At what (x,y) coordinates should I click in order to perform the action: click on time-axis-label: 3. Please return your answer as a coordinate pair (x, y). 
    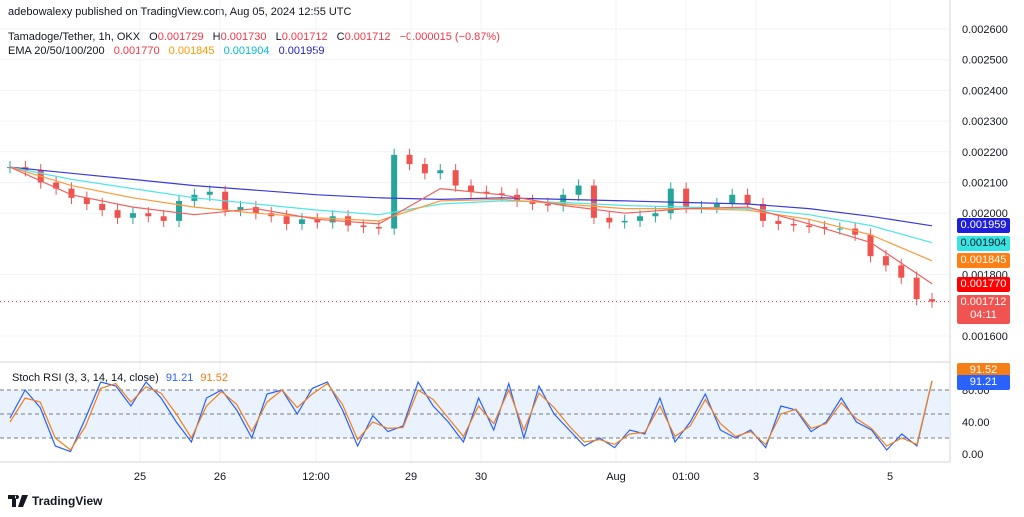
    Looking at the image, I should click on (756, 477).